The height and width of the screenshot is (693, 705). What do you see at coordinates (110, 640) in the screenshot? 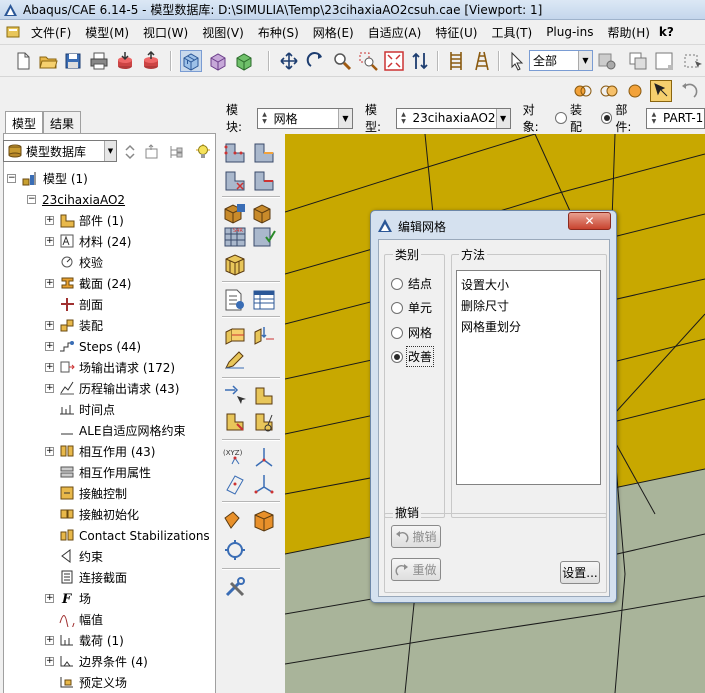
I see `tree-item: + 载荷 (1)` at bounding box center [110, 640].